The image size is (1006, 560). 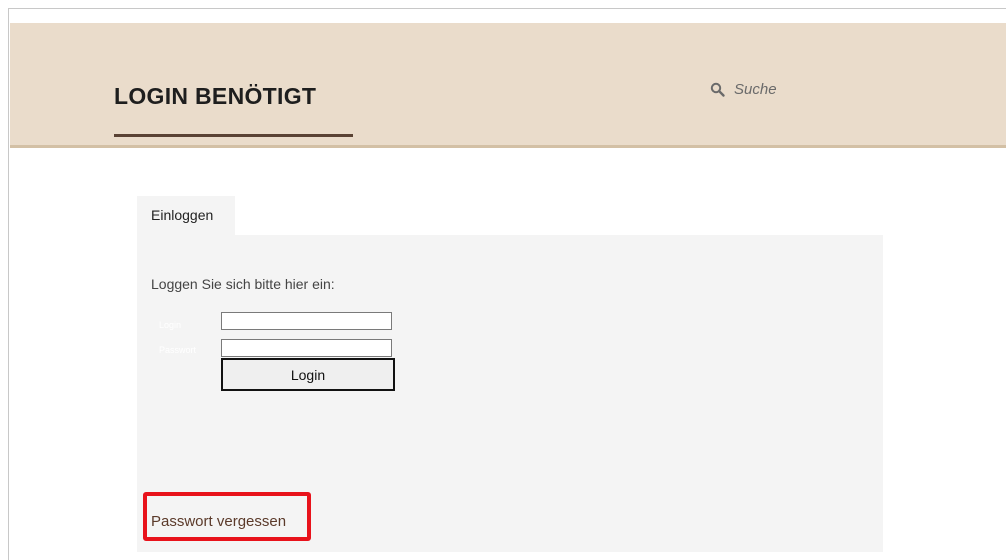 I want to click on login-intro-text: Loggen Sie sich bitte hier ein:, so click(x=243, y=284).